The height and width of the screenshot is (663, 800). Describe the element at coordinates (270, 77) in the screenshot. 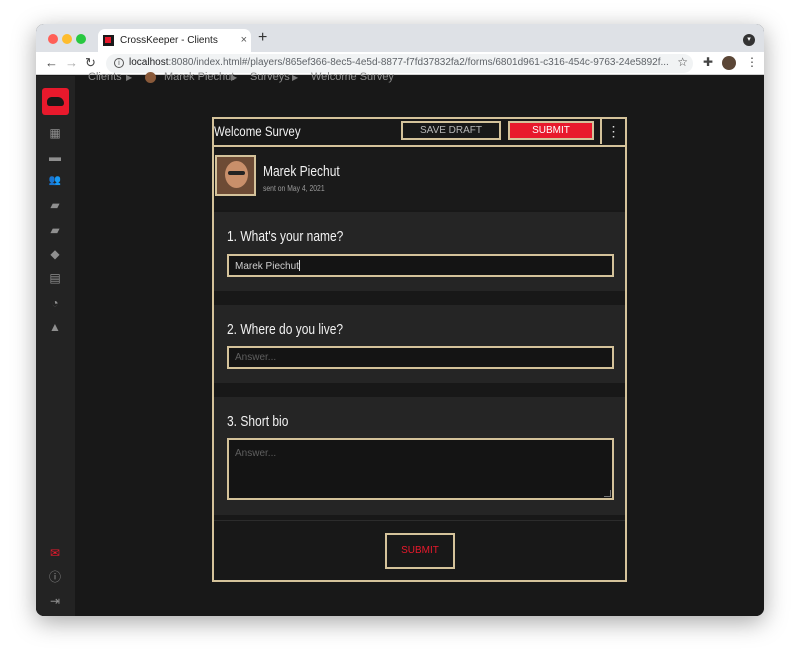

I see `breadcrumb-surveys: Surveys` at that location.